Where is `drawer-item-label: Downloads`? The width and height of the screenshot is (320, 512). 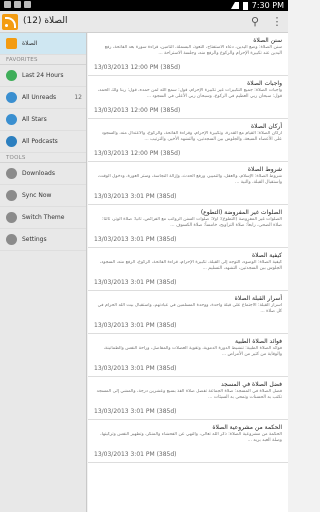 drawer-item-label: Downloads is located at coordinates (38, 173).